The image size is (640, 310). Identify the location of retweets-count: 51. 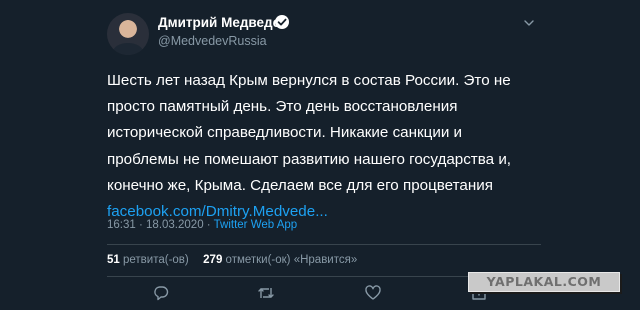
(113, 260).